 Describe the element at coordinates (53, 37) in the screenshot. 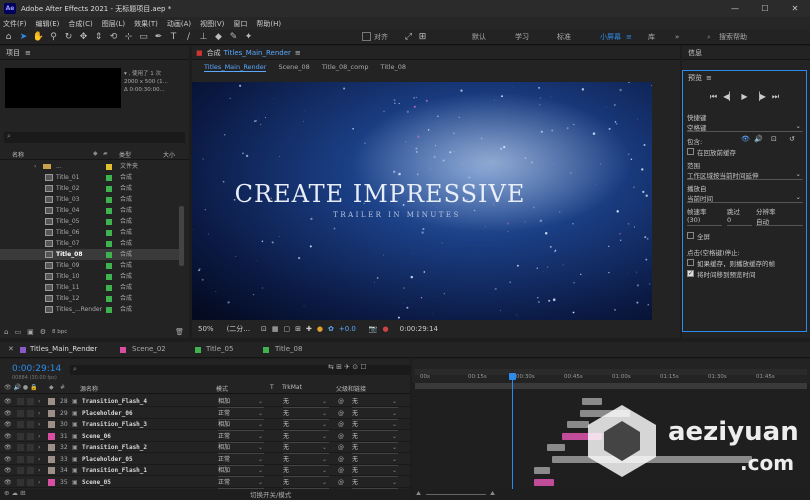

I see `zoom-tool-icon: ⚲` at that location.